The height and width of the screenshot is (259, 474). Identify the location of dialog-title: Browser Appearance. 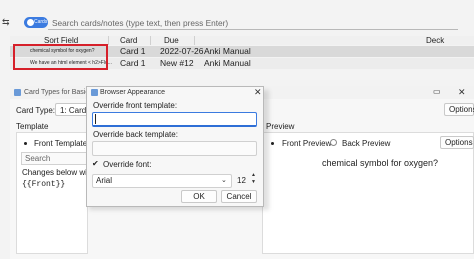
(132, 92).